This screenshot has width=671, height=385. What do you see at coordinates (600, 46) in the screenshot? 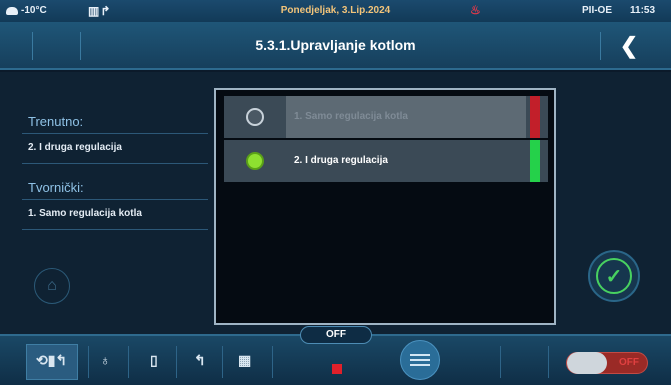
I see `header-divider` at bounding box center [600, 46].